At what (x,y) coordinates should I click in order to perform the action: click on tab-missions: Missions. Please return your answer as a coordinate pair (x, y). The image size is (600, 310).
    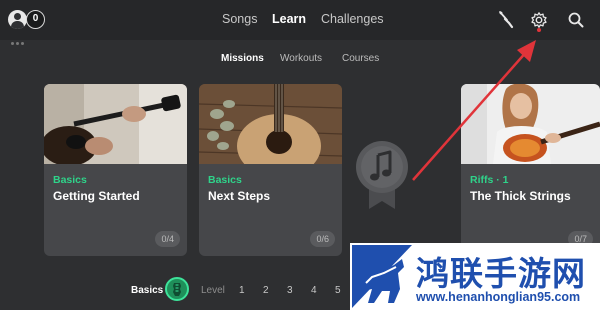
    Looking at the image, I should click on (242, 58).